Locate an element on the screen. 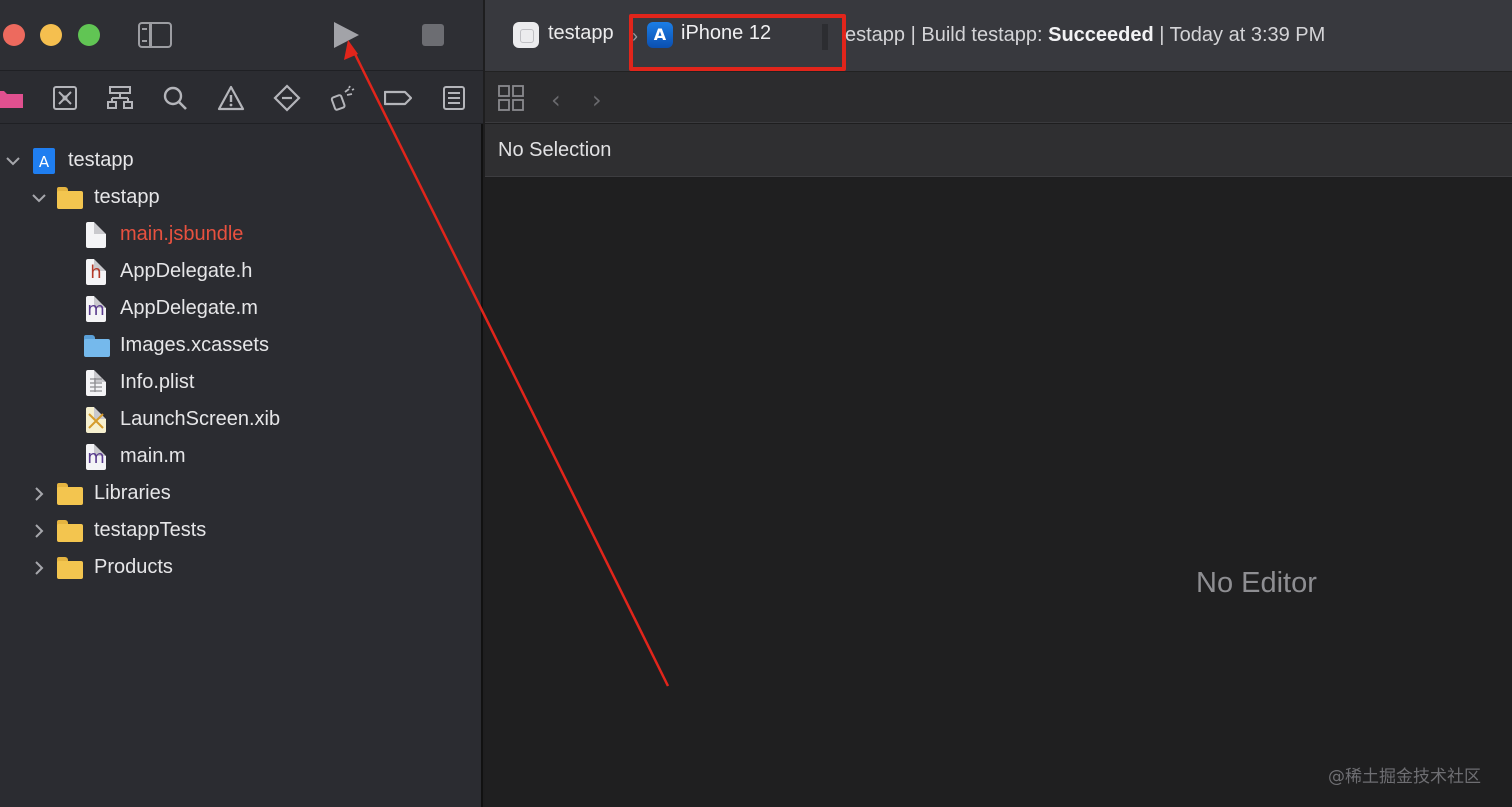 The height and width of the screenshot is (807, 1512). file-name: main.jsbundle is located at coordinates (182, 234).